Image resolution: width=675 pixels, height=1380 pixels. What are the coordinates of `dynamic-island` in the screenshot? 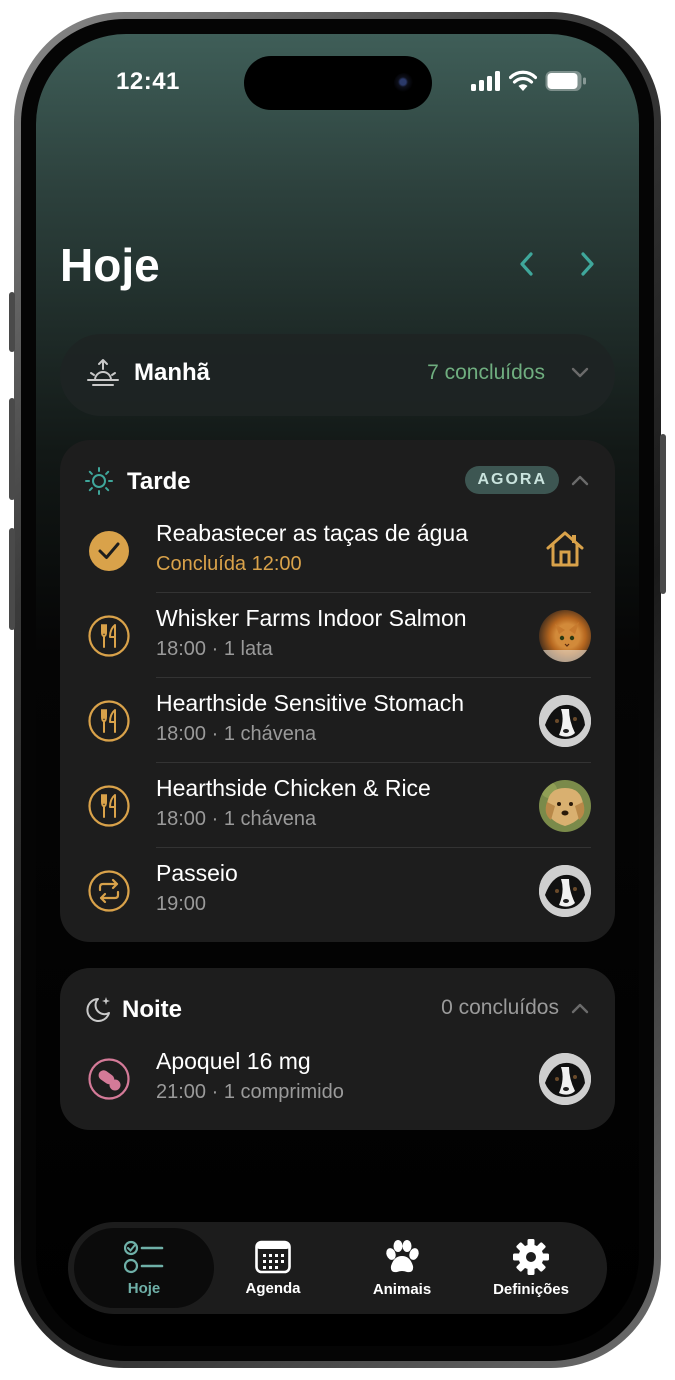 It's located at (338, 83).